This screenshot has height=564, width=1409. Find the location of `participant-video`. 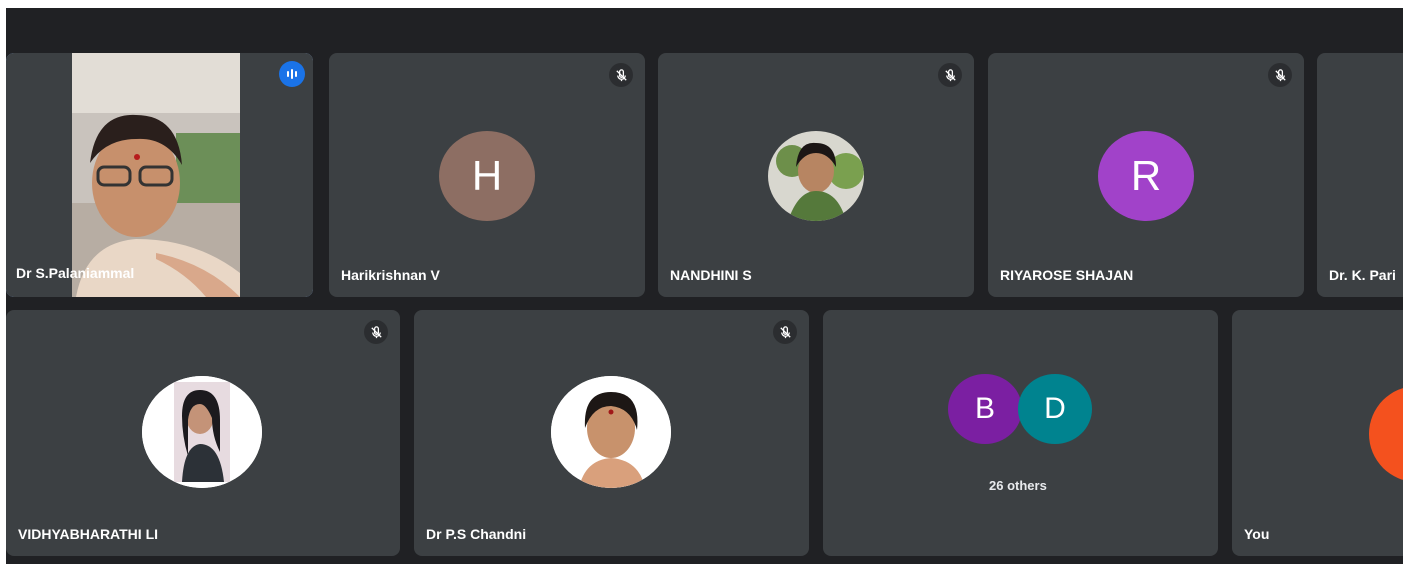

participant-video is located at coordinates (159, 175).